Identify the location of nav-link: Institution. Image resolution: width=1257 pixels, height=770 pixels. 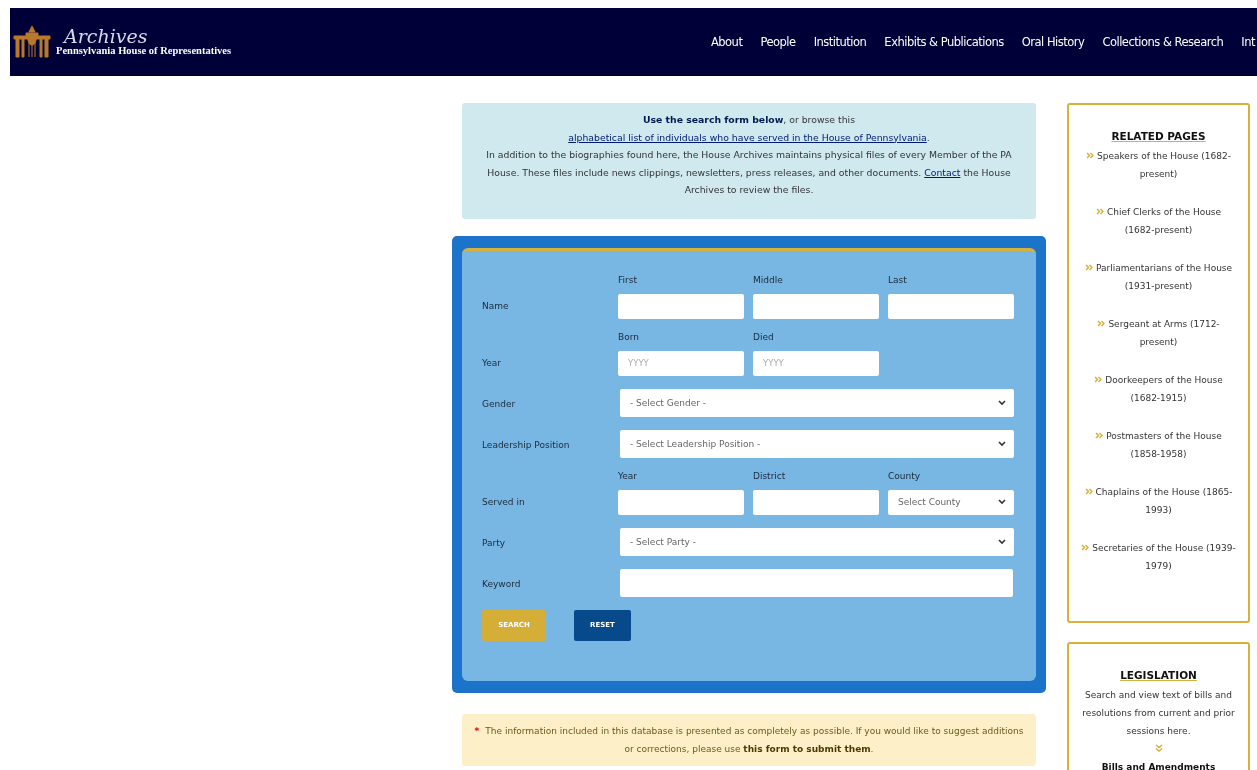
(840, 42).